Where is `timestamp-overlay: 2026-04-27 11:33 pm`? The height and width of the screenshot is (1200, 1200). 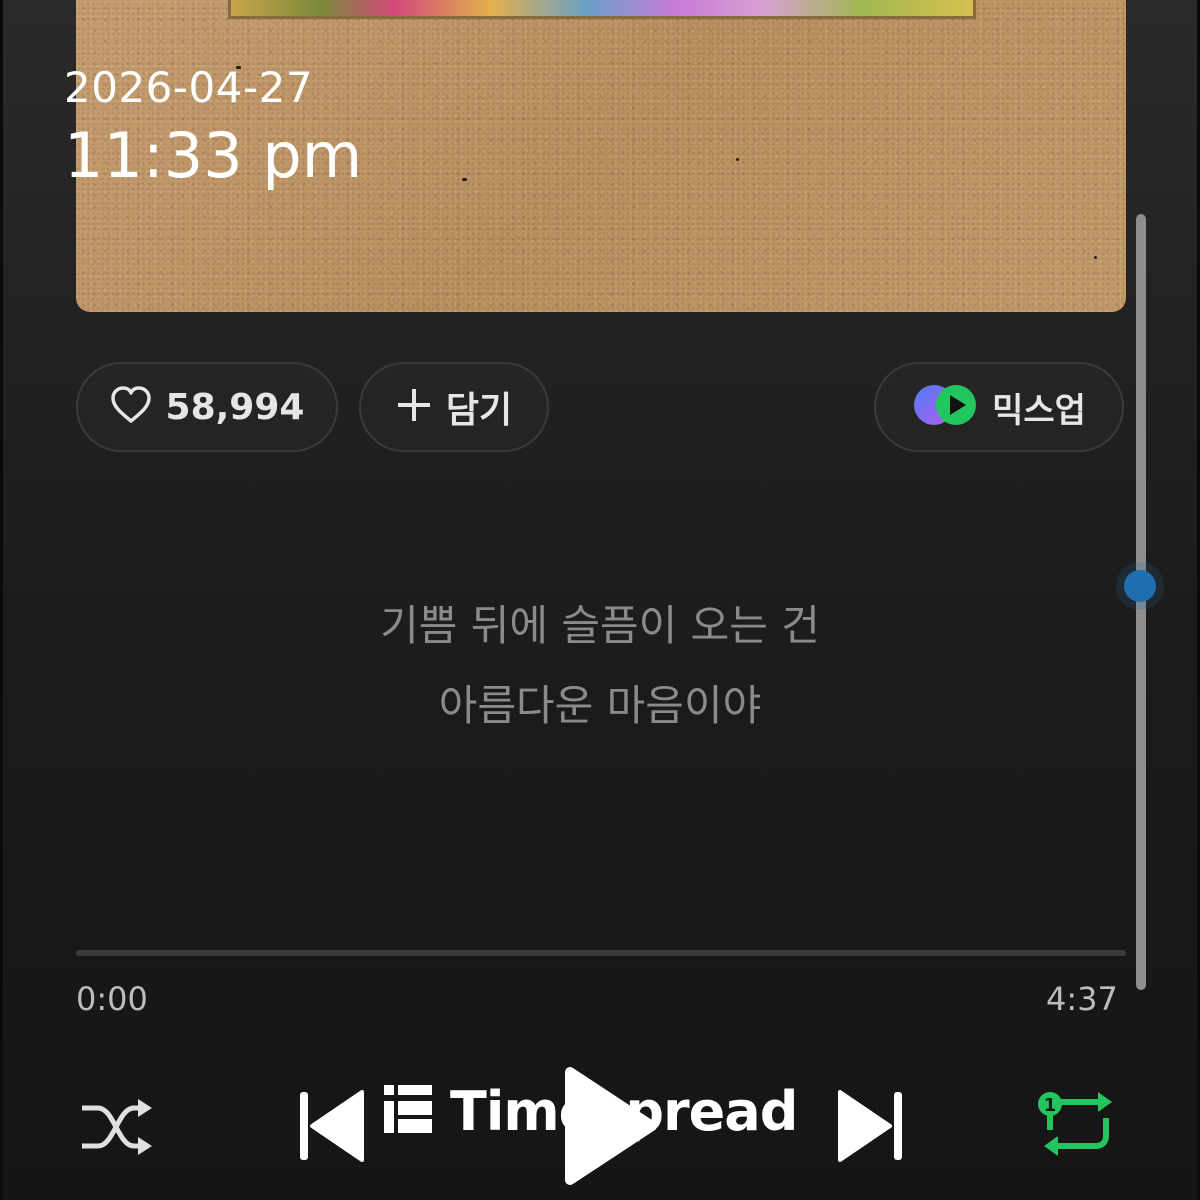 timestamp-overlay: 2026-04-27 11:33 pm is located at coordinates (213, 128).